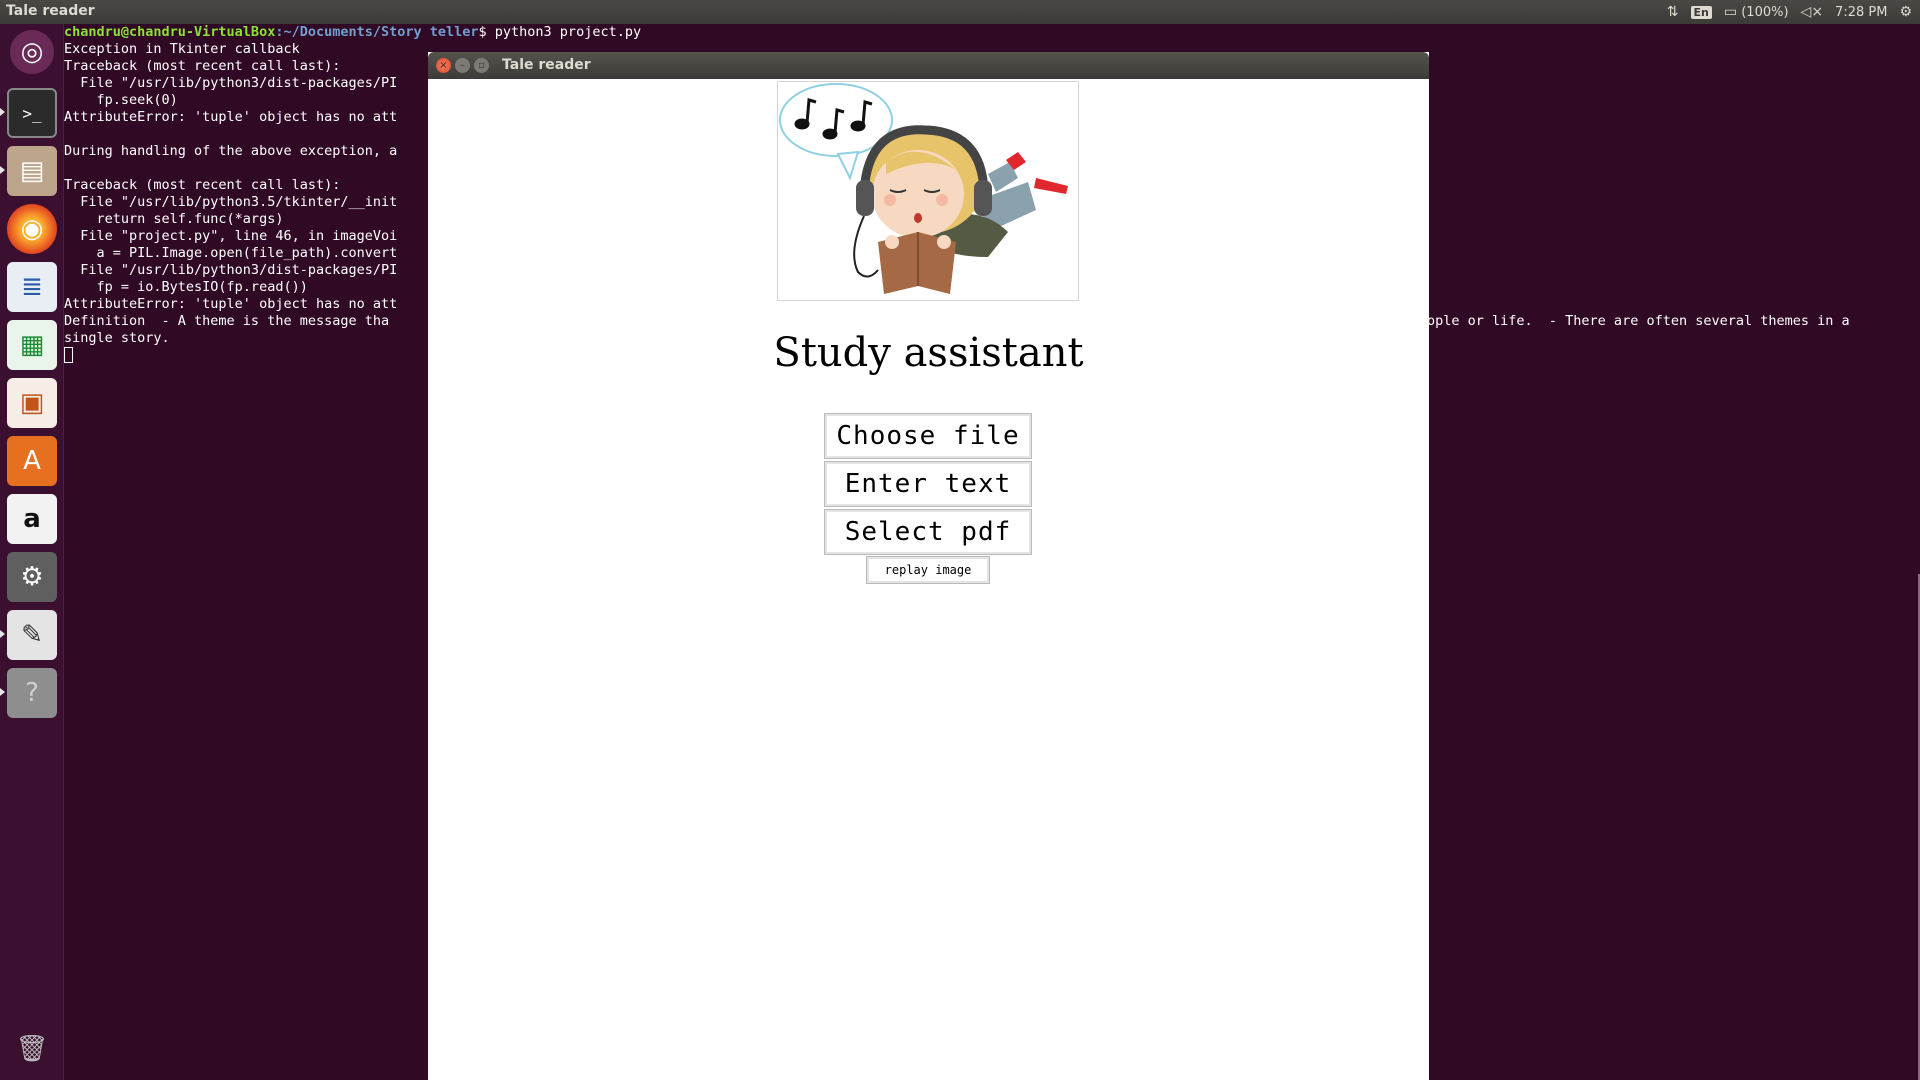 The width and height of the screenshot is (1920, 1080). Describe the element at coordinates (1730, 12) in the screenshot. I see `battery-icon: ▭` at that location.